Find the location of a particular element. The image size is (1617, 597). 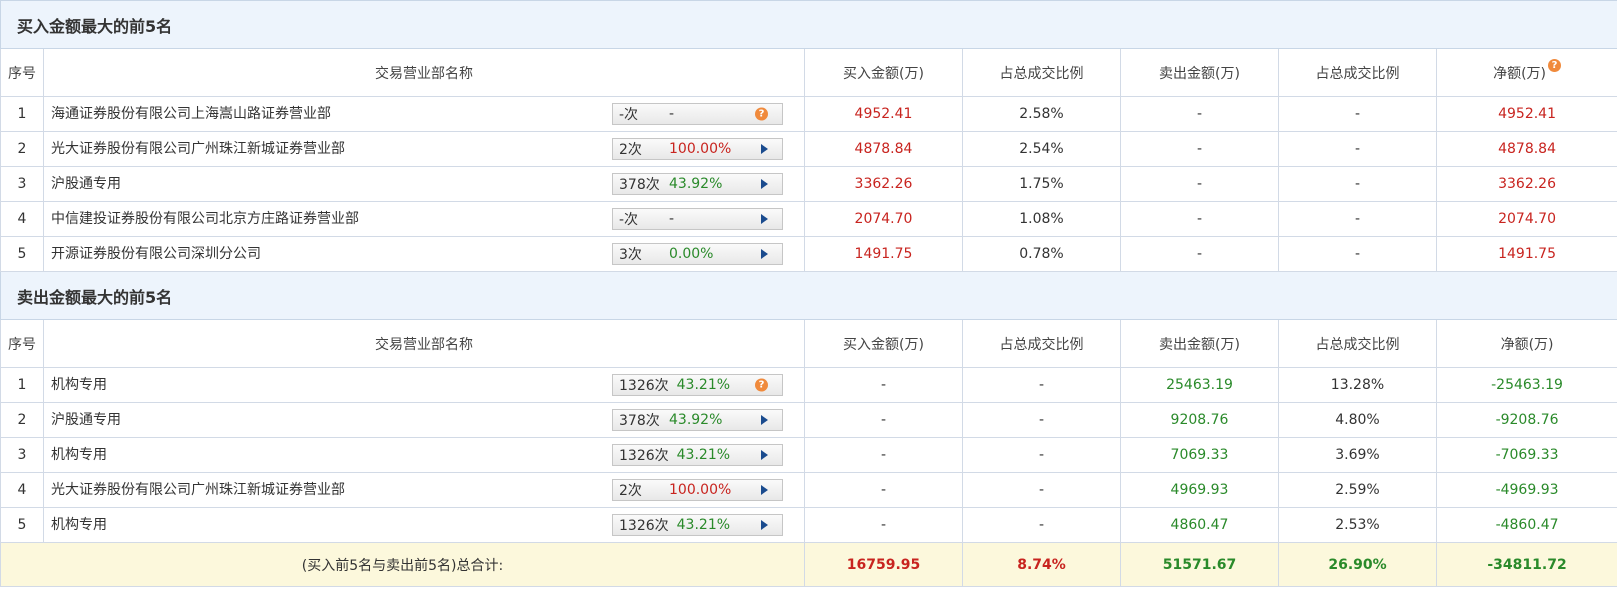

buy-amount: 2074.70 is located at coordinates (883, 219).